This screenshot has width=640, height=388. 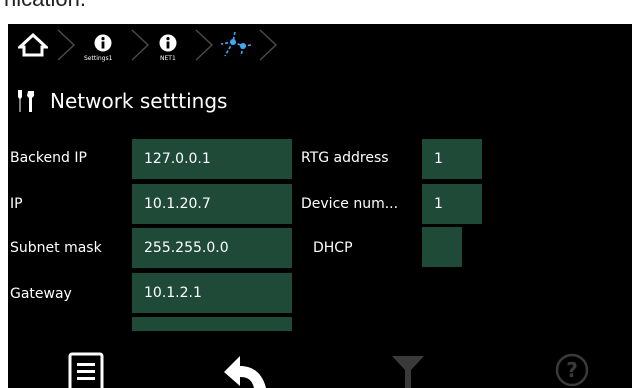 What do you see at coordinates (56, 248) in the screenshot?
I see `subnet-mask-label: Subnet mask` at bounding box center [56, 248].